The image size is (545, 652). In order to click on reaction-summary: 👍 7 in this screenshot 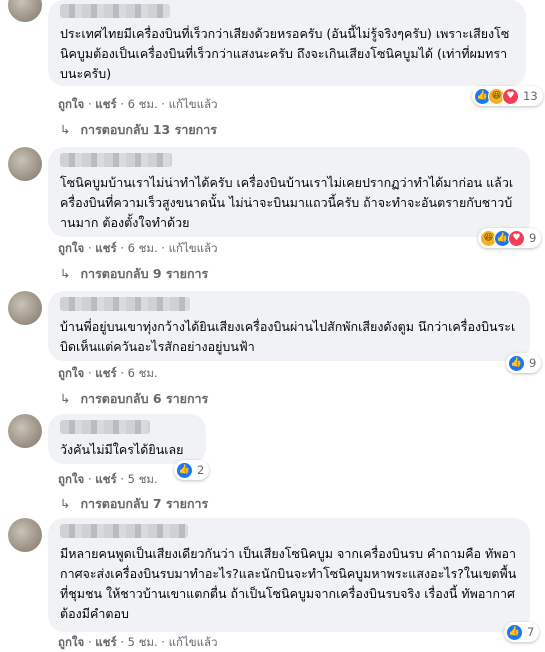, I will do `click(522, 632)`.